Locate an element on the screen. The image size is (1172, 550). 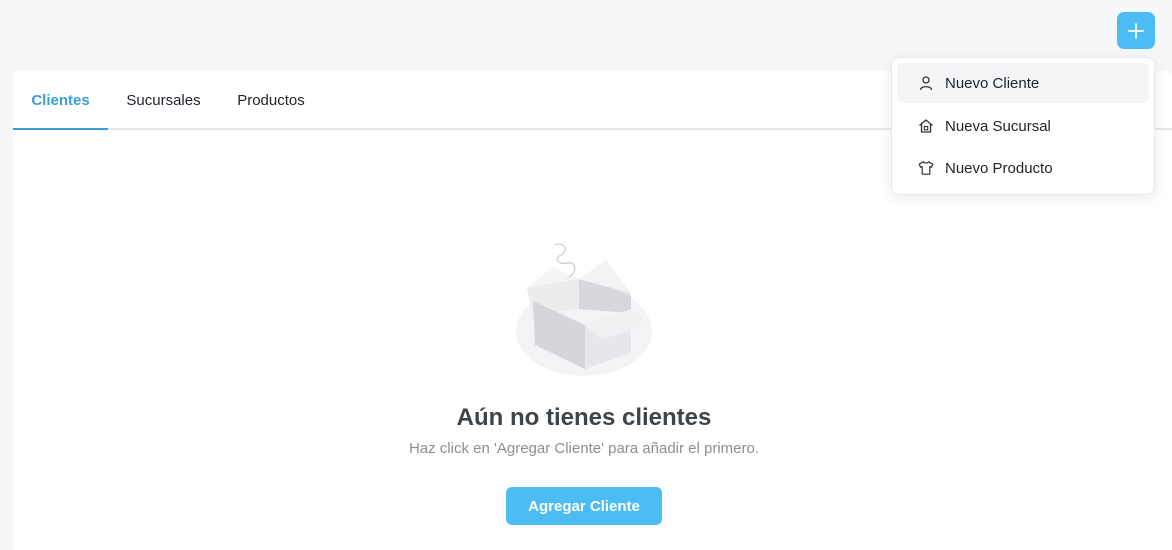
plus-icon is located at coordinates (1136, 31).